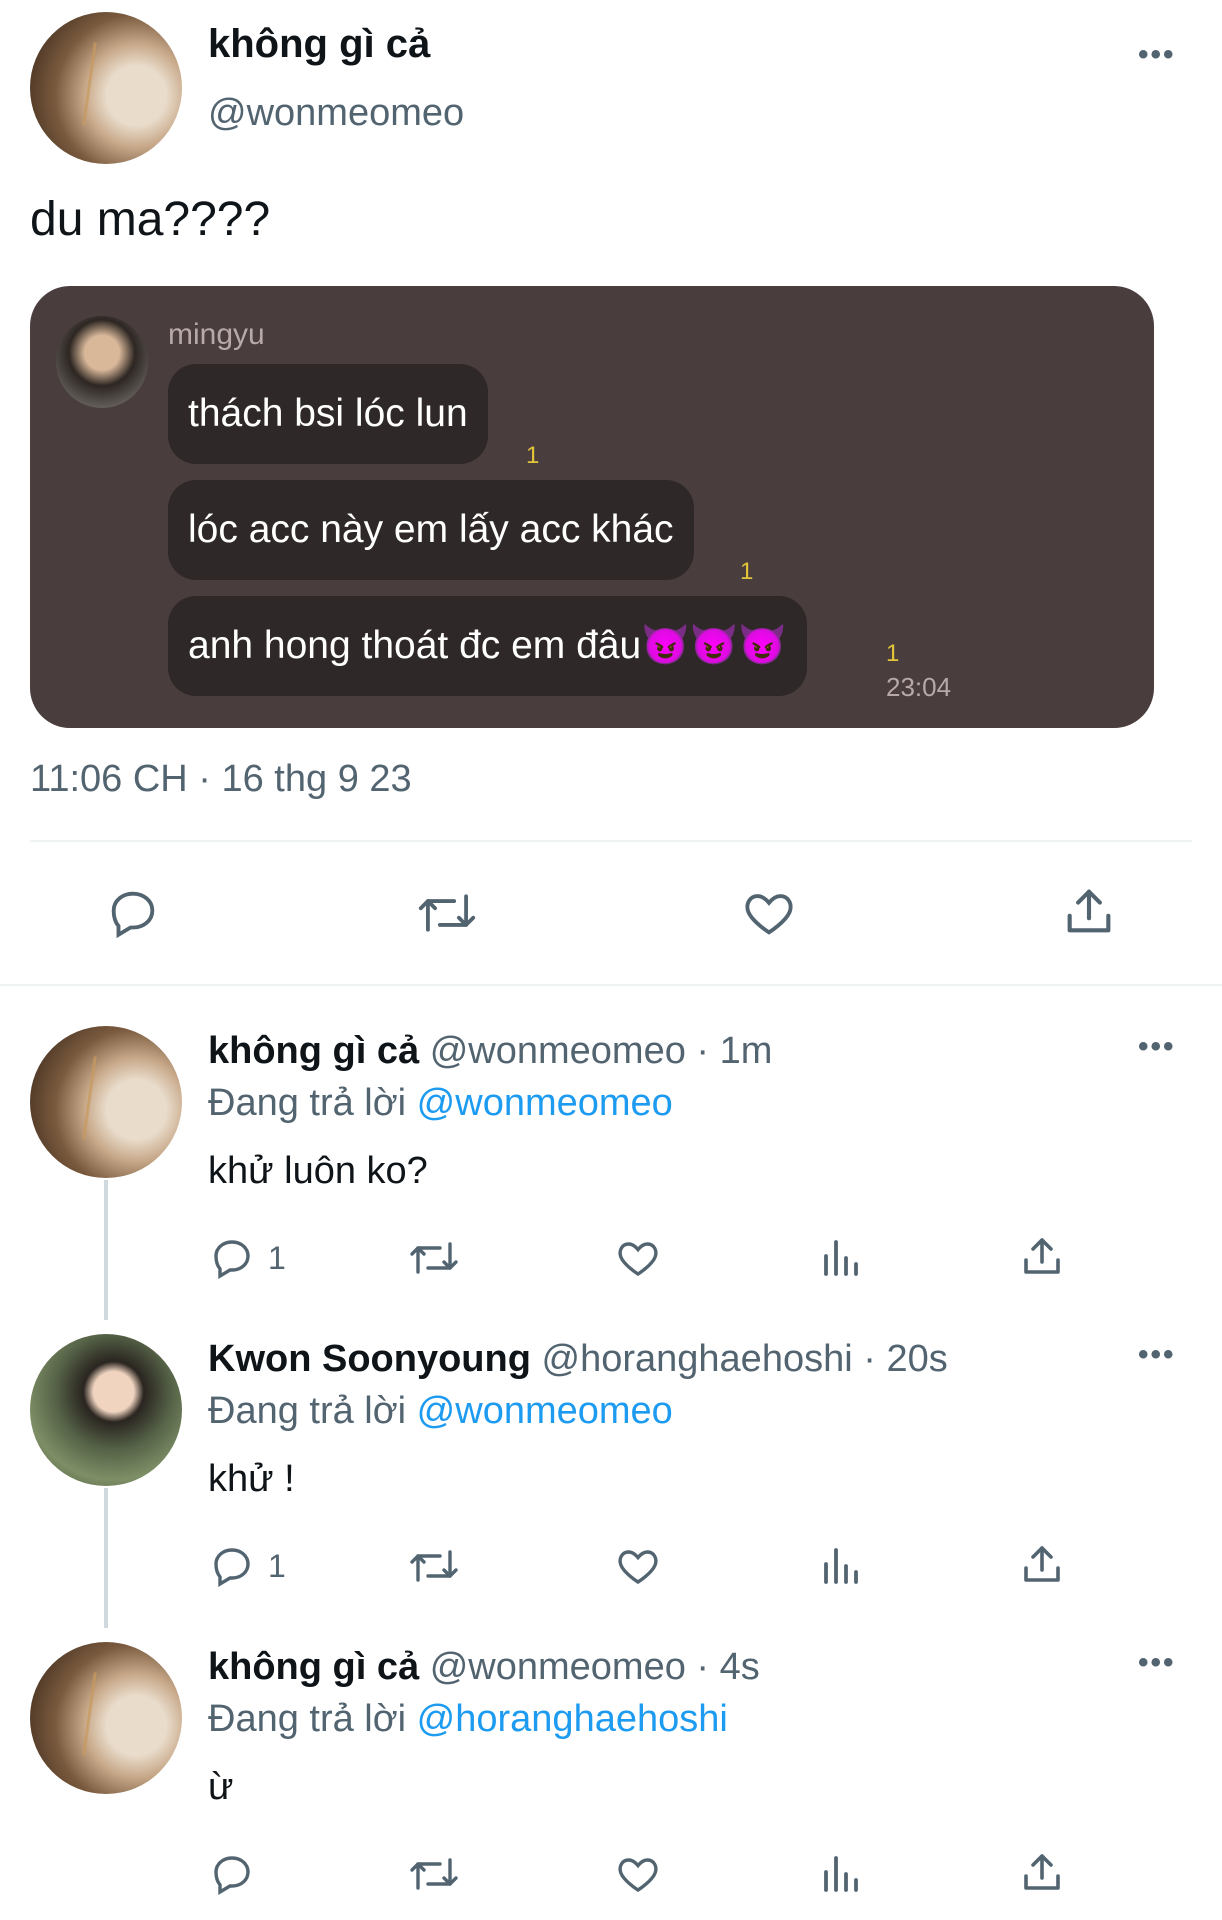 The height and width of the screenshot is (1920, 1222). What do you see at coordinates (221, 779) in the screenshot?
I see `tweet-timestamp: 11:06 CH · 16 thg 9 23` at bounding box center [221, 779].